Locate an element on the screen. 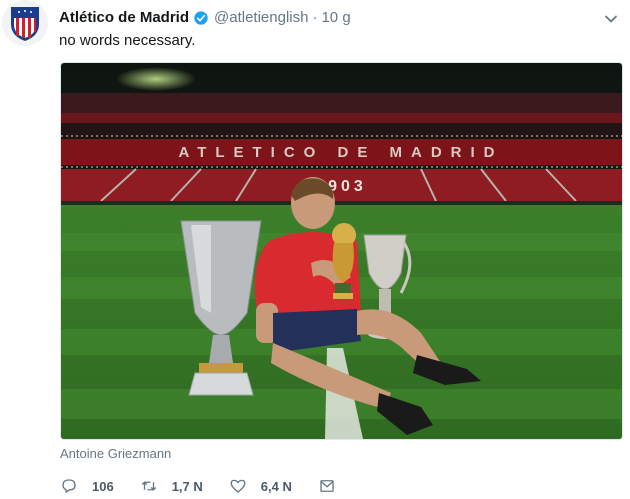 This screenshot has width=630, height=499. author-name: Atlético de Madrid is located at coordinates (124, 17).